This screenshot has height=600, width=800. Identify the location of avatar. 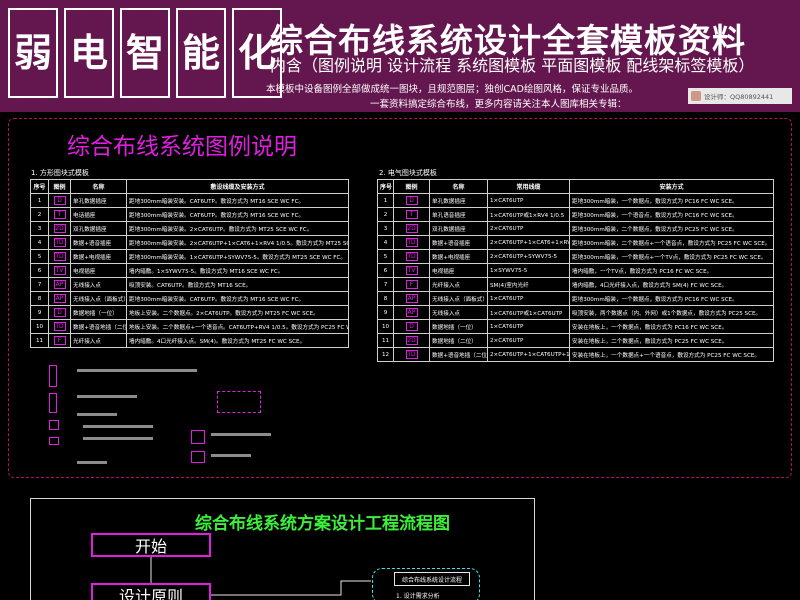
(696, 96).